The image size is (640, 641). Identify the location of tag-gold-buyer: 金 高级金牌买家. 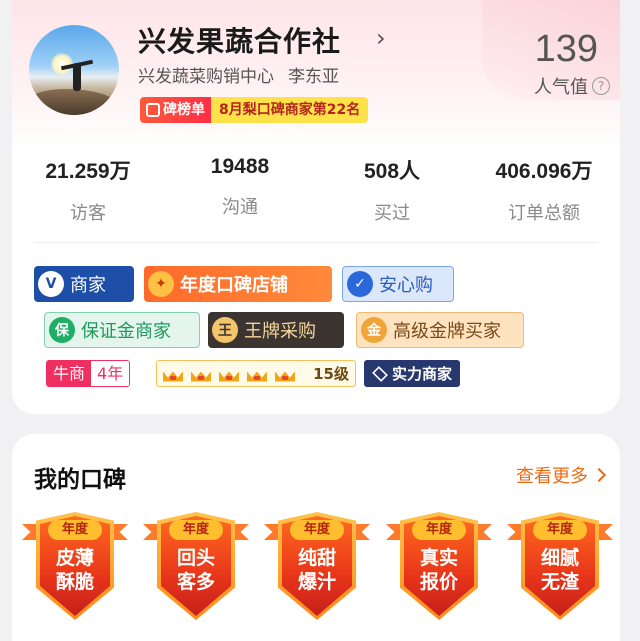
(440, 330).